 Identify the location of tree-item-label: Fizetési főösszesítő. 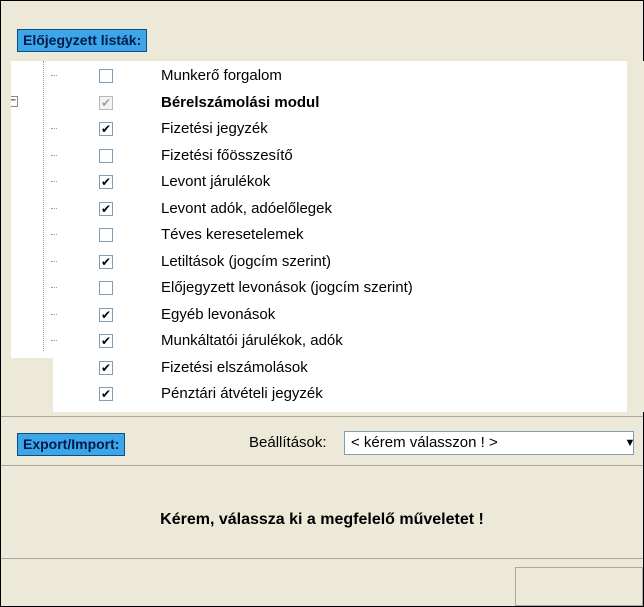
(227, 155).